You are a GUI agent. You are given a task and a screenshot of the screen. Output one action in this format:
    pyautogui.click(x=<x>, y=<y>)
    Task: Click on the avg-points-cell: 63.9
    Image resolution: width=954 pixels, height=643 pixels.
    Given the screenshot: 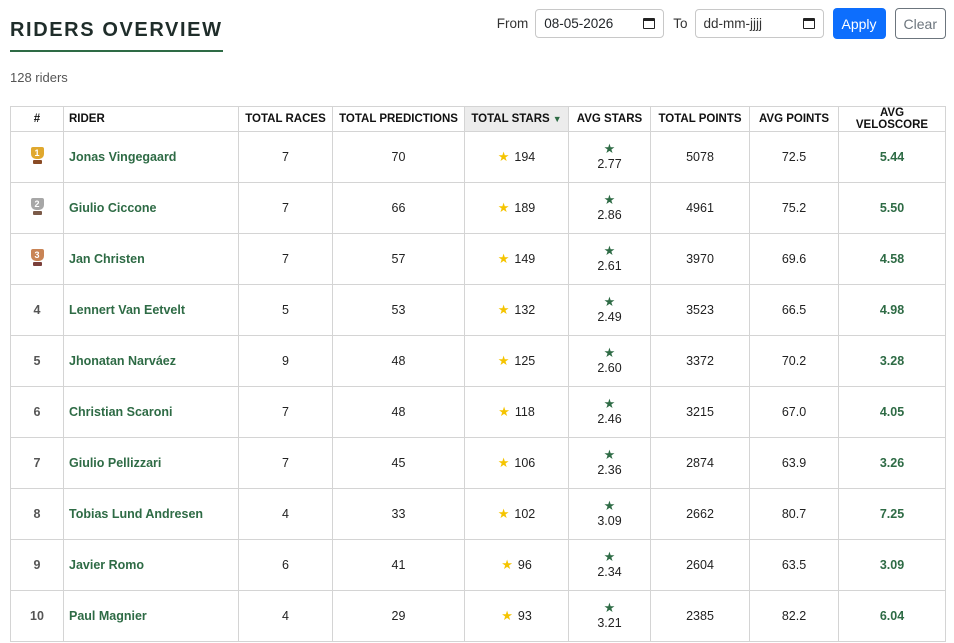 What is the action you would take?
    pyautogui.click(x=794, y=463)
    